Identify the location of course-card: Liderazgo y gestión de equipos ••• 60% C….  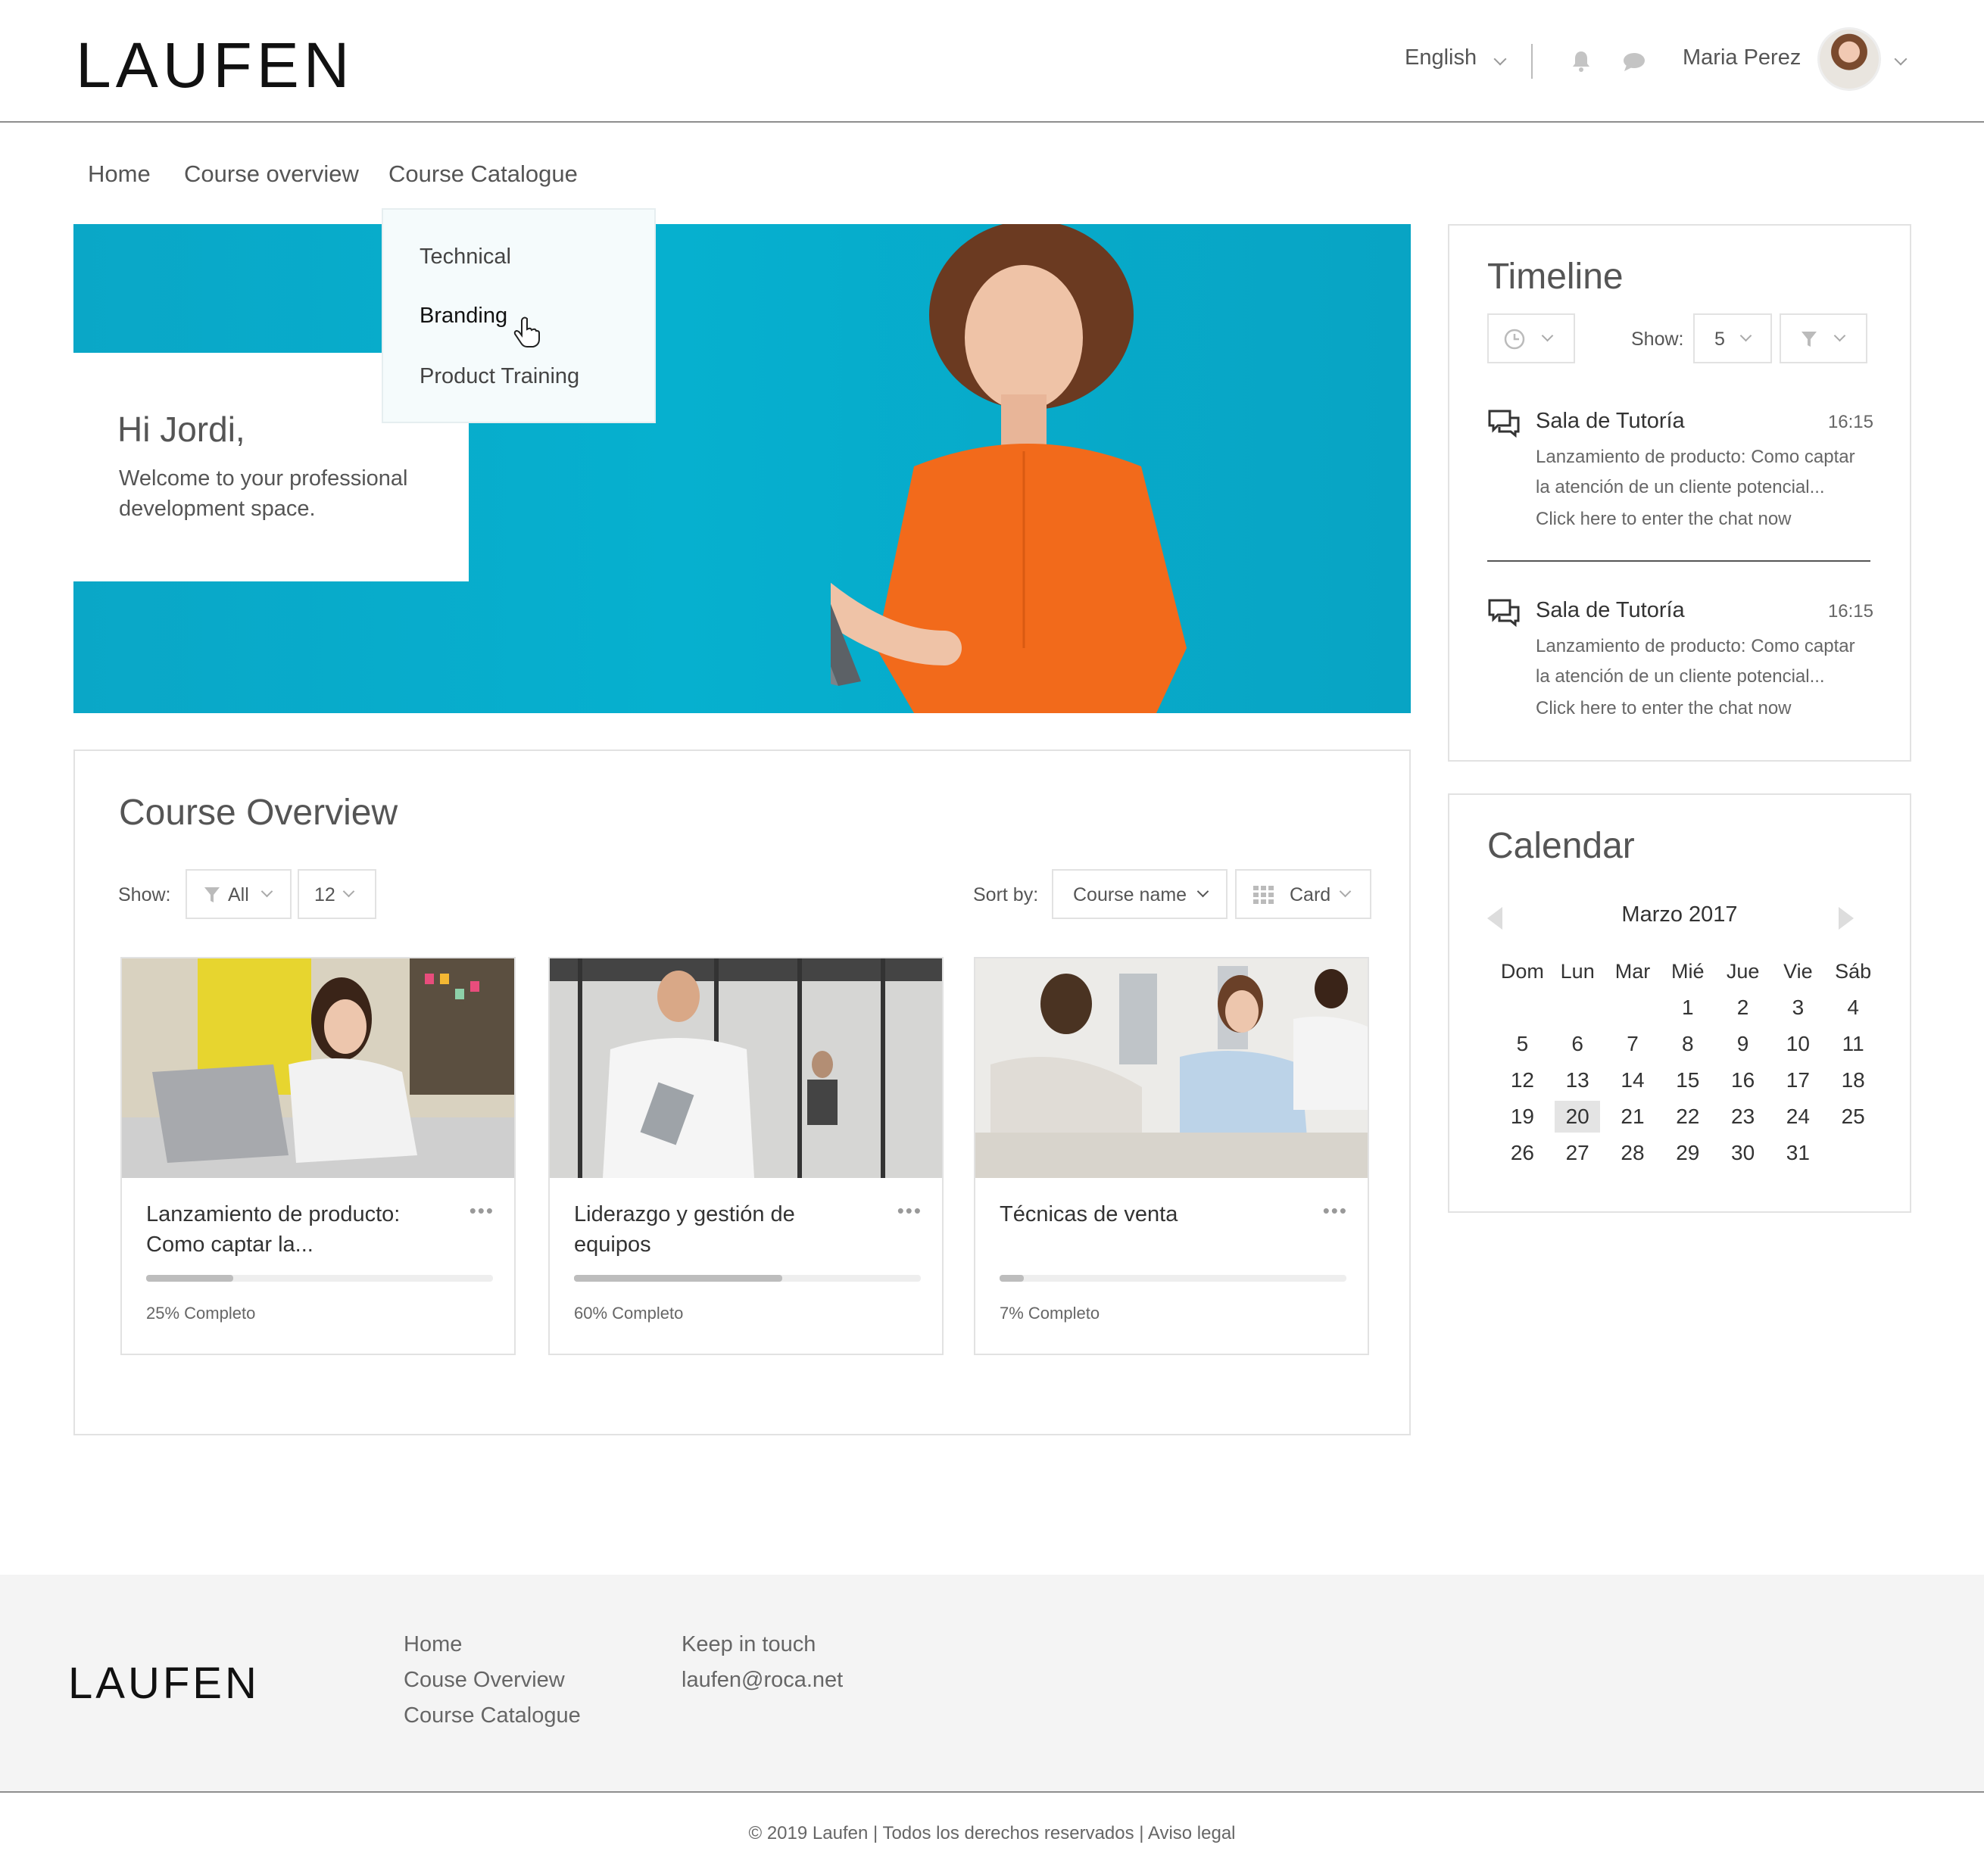
(746, 1156).